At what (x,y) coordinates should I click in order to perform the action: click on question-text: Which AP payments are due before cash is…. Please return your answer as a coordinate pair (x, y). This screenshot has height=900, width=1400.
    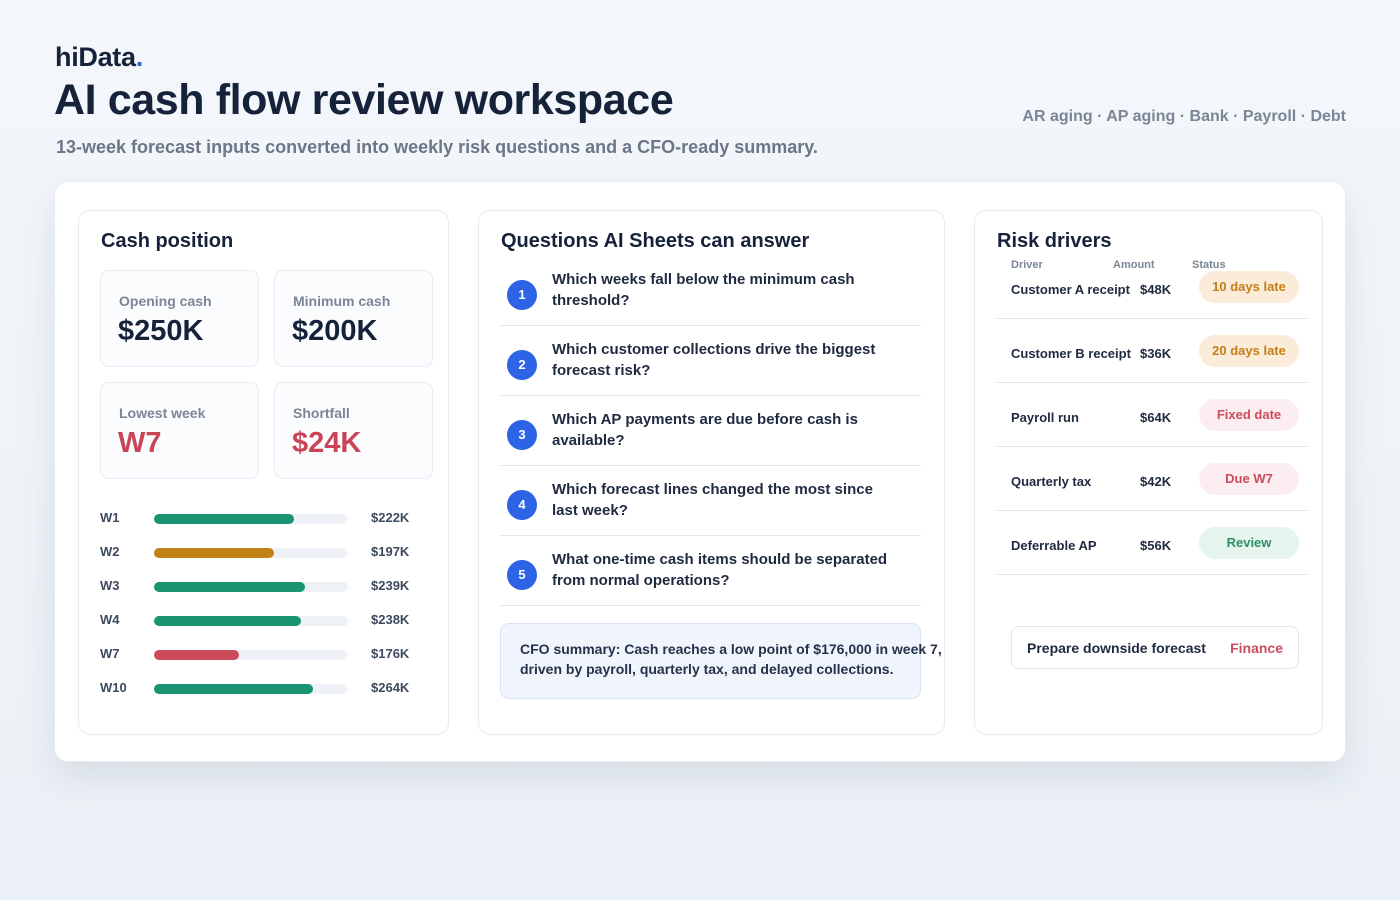
    Looking at the image, I should click on (705, 430).